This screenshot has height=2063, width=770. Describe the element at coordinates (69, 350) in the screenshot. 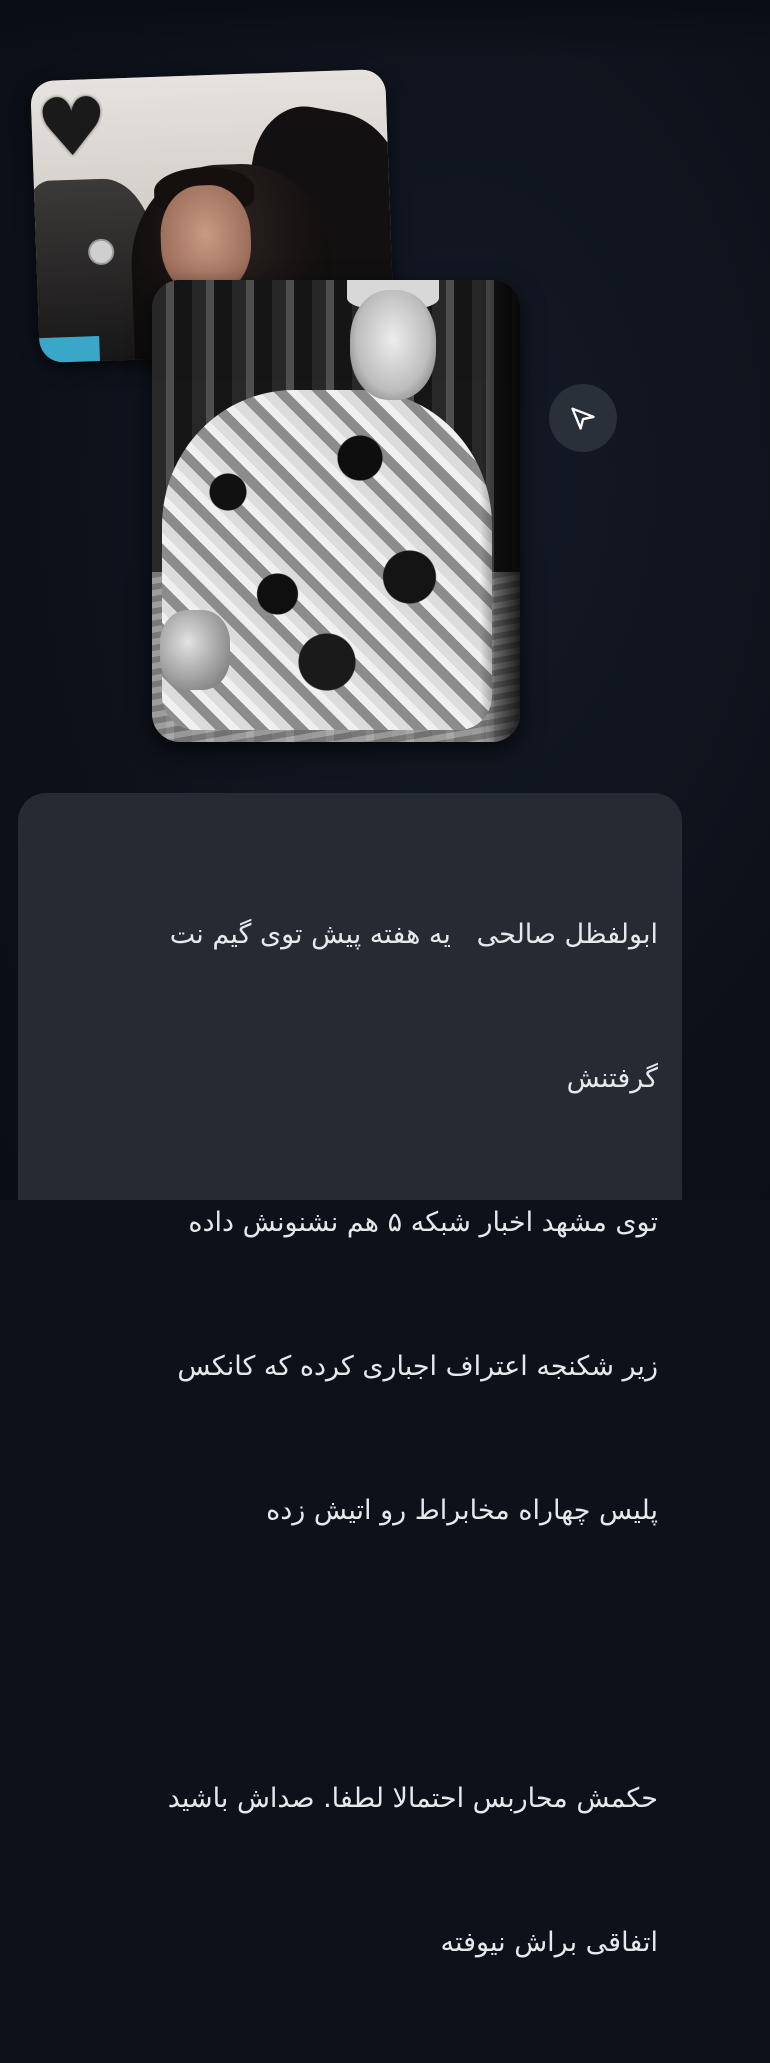

I see `photo-blue-edge` at that location.